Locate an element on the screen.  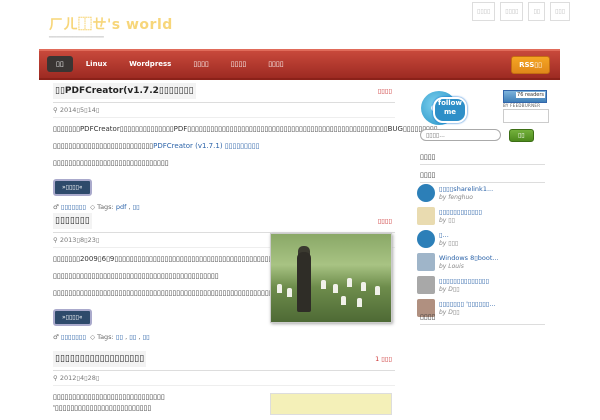
comment-link: ▯▯▯▯▯▯▯▯▯▯▯▯▯▯ is located at coordinates (491, 281).